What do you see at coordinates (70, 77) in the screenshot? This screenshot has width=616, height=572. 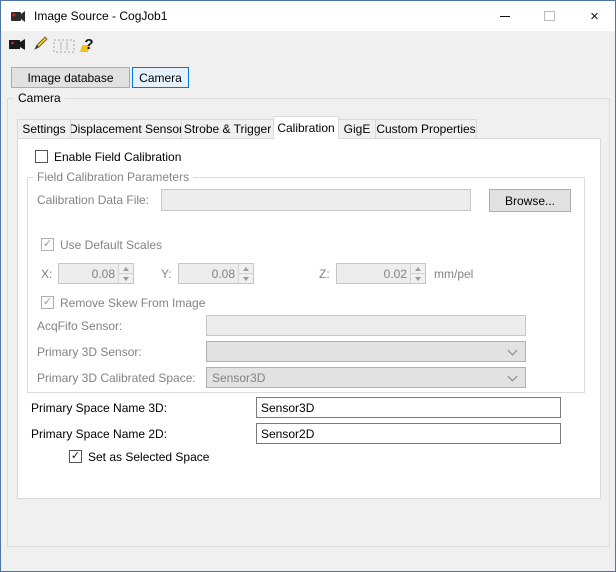 I see `image-database-button: Image database` at bounding box center [70, 77].